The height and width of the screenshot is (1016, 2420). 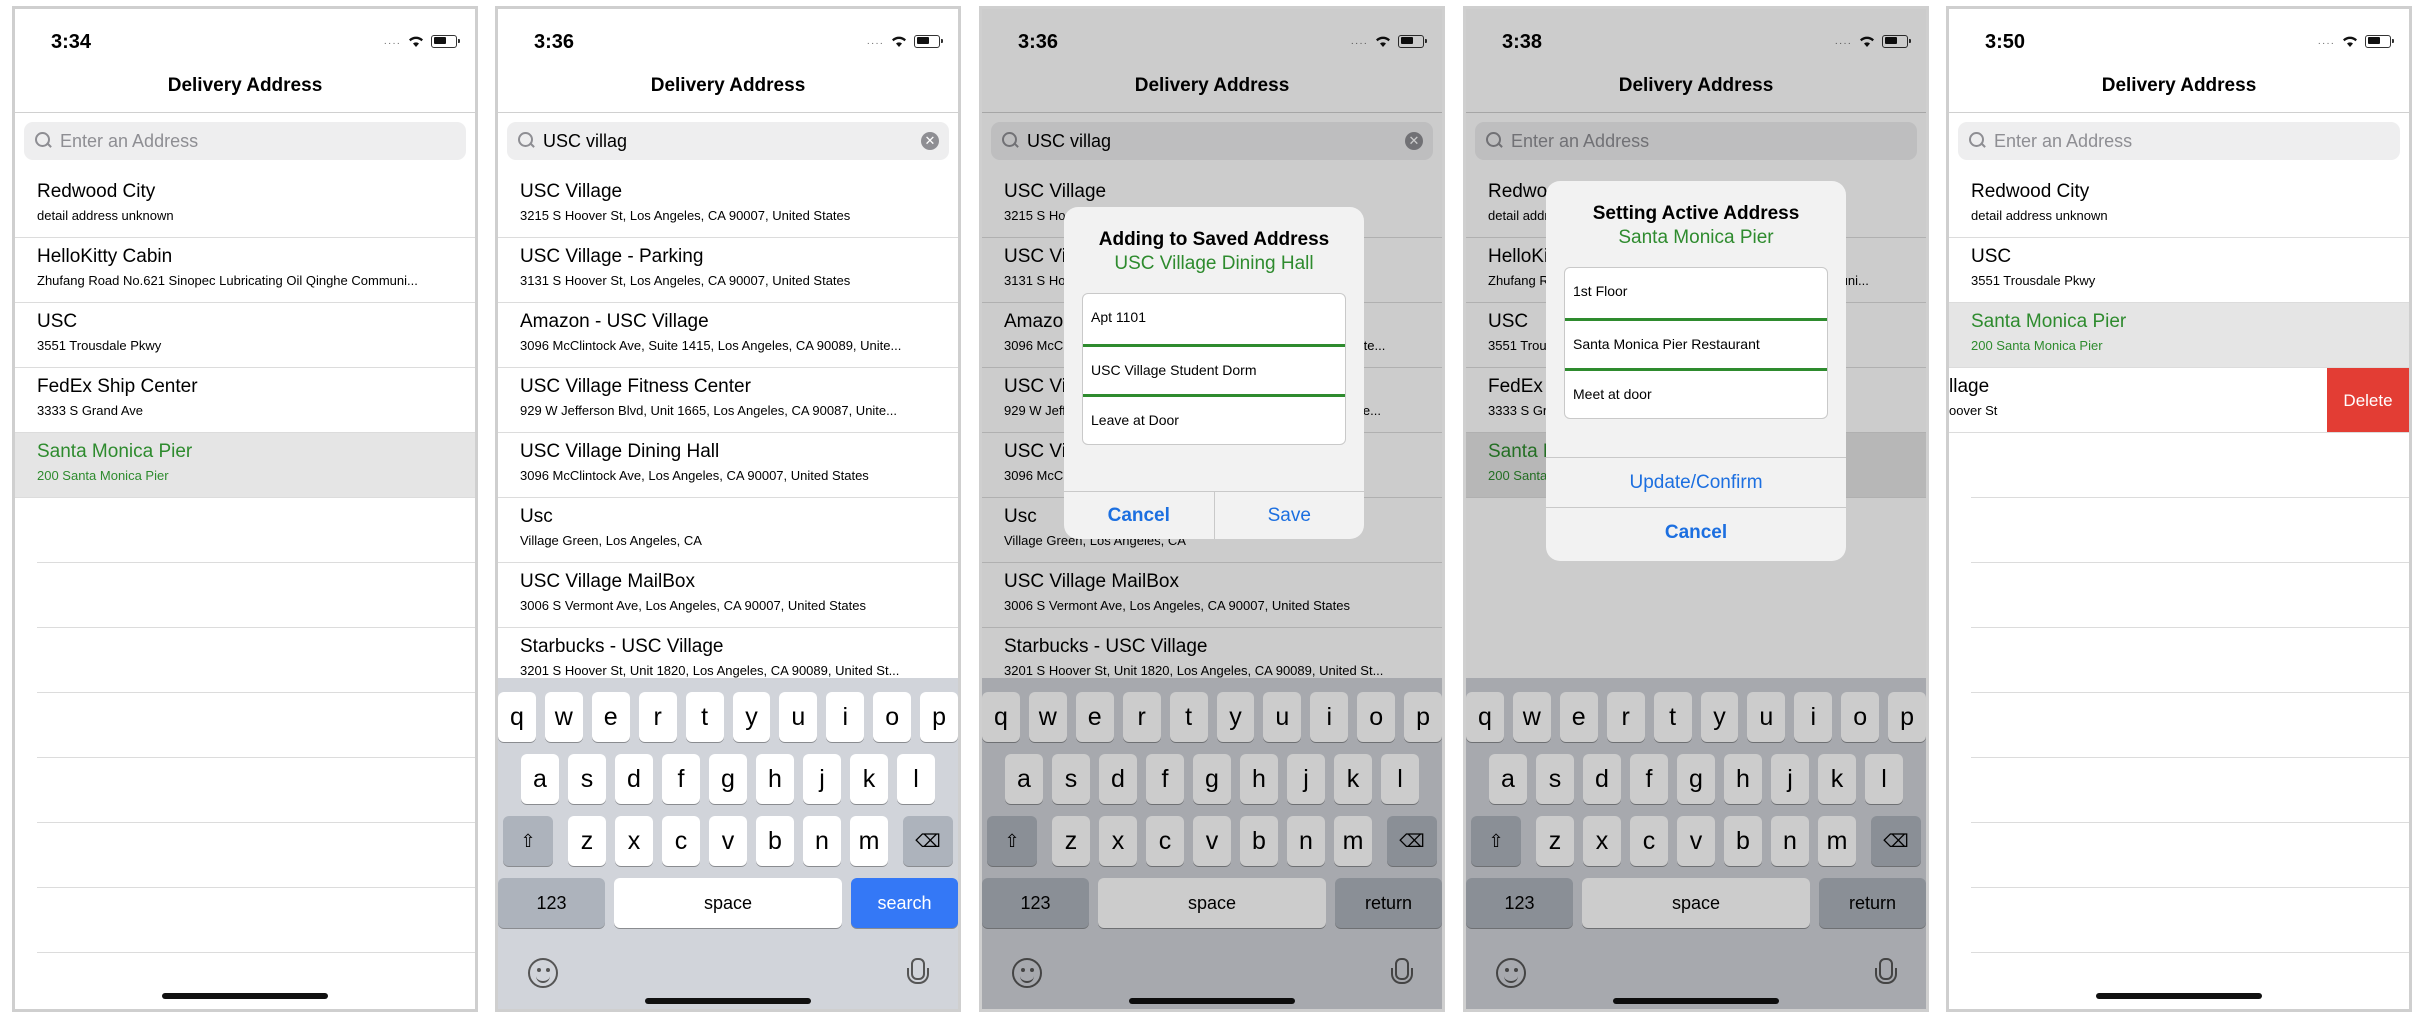 What do you see at coordinates (939, 717) in the screenshot?
I see `key-p: p` at bounding box center [939, 717].